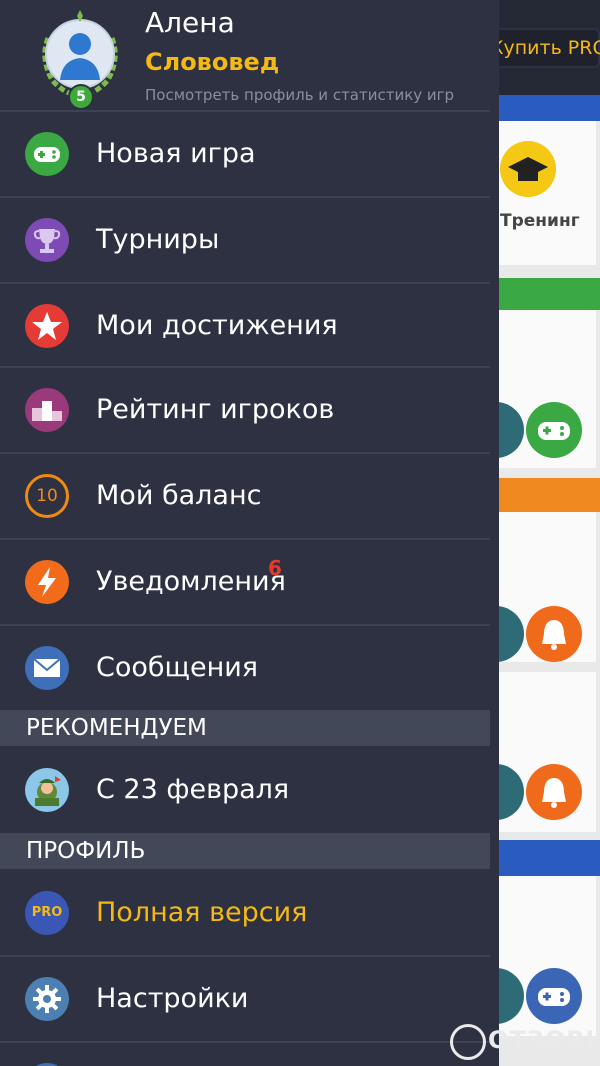  Describe the element at coordinates (245, 851) in the screenshot. I see `section-header-profile: ПРОФИЛЬ` at that location.